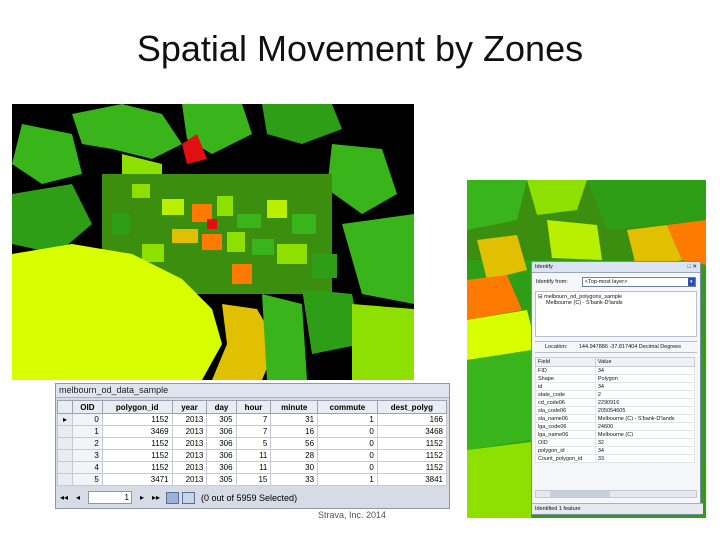 The width and height of the screenshot is (720, 540). I want to click on table-row: 5 3471 2013 305 15 33 1 3841, so click(252, 479).